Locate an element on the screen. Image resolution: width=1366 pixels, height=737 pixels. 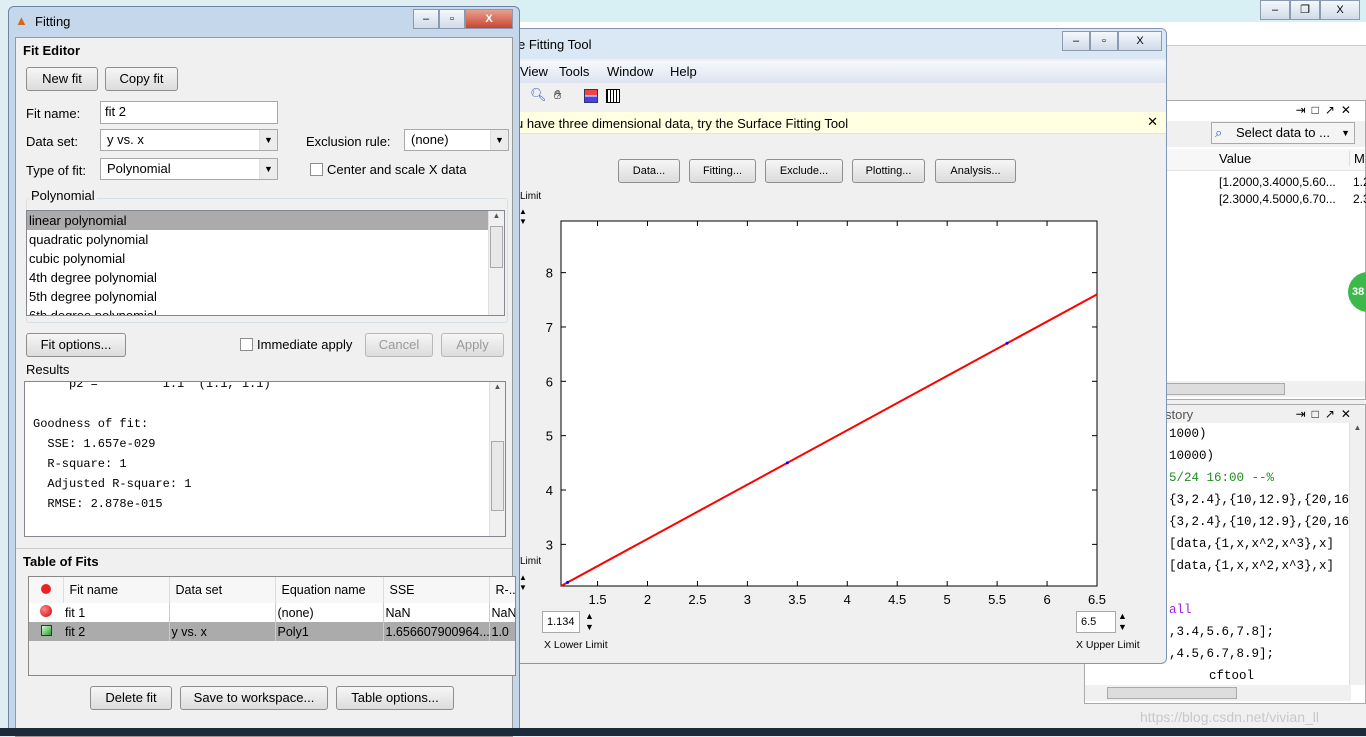
close-icon: ✕ is located at coordinates (1152, 122).